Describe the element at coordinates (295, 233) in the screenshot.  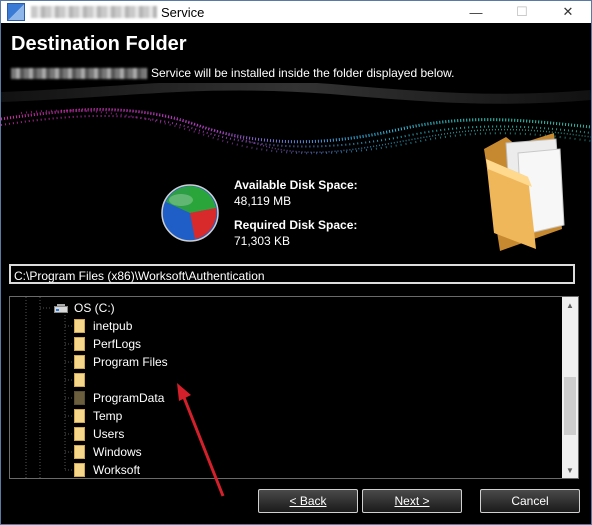
I see `required-space: Required Disk Space: 71,303 KB` at that location.